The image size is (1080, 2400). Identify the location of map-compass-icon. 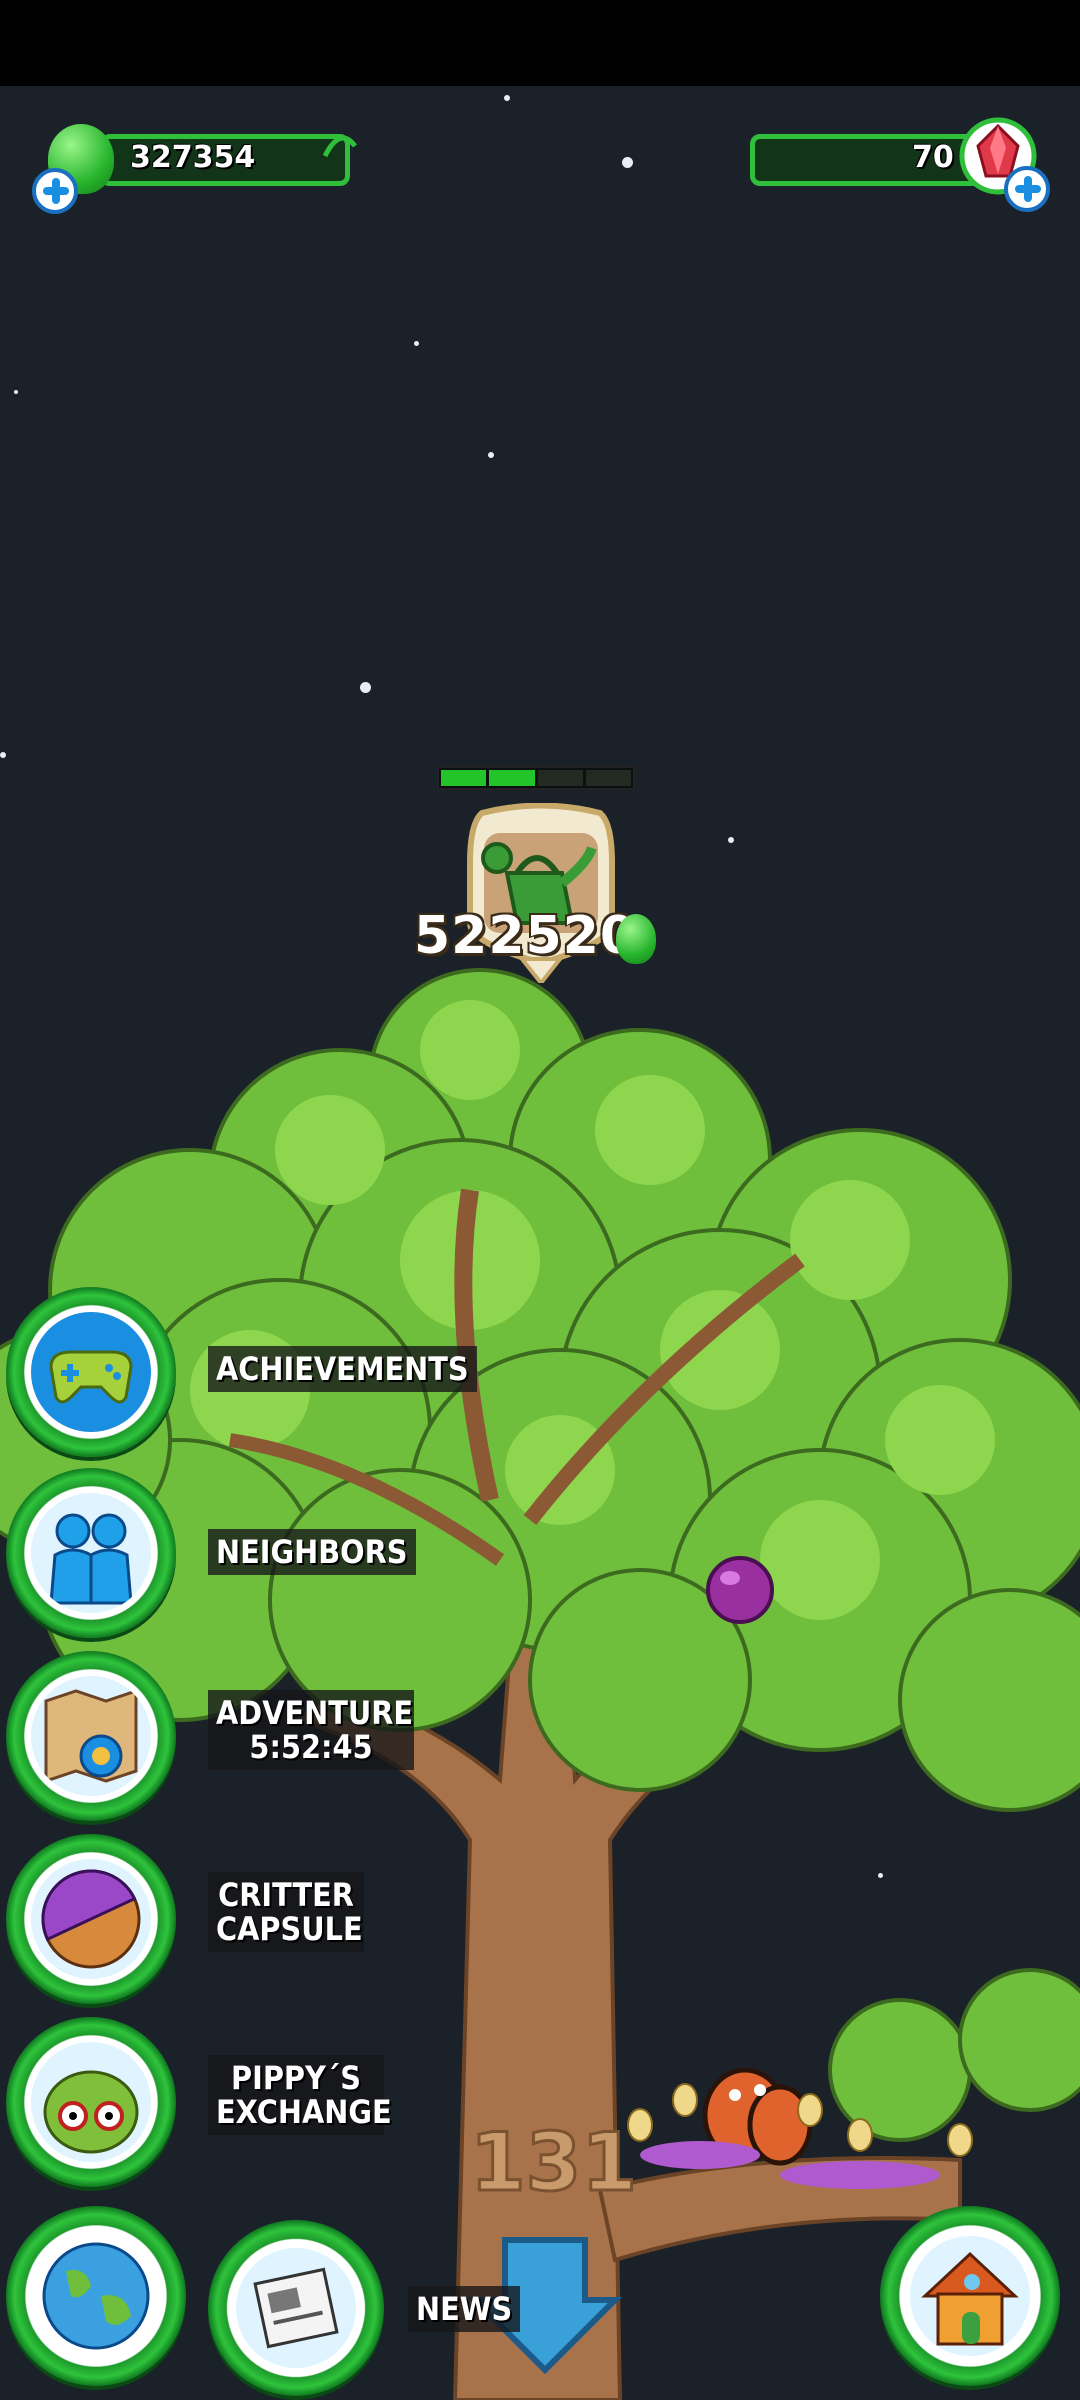
(91, 1736).